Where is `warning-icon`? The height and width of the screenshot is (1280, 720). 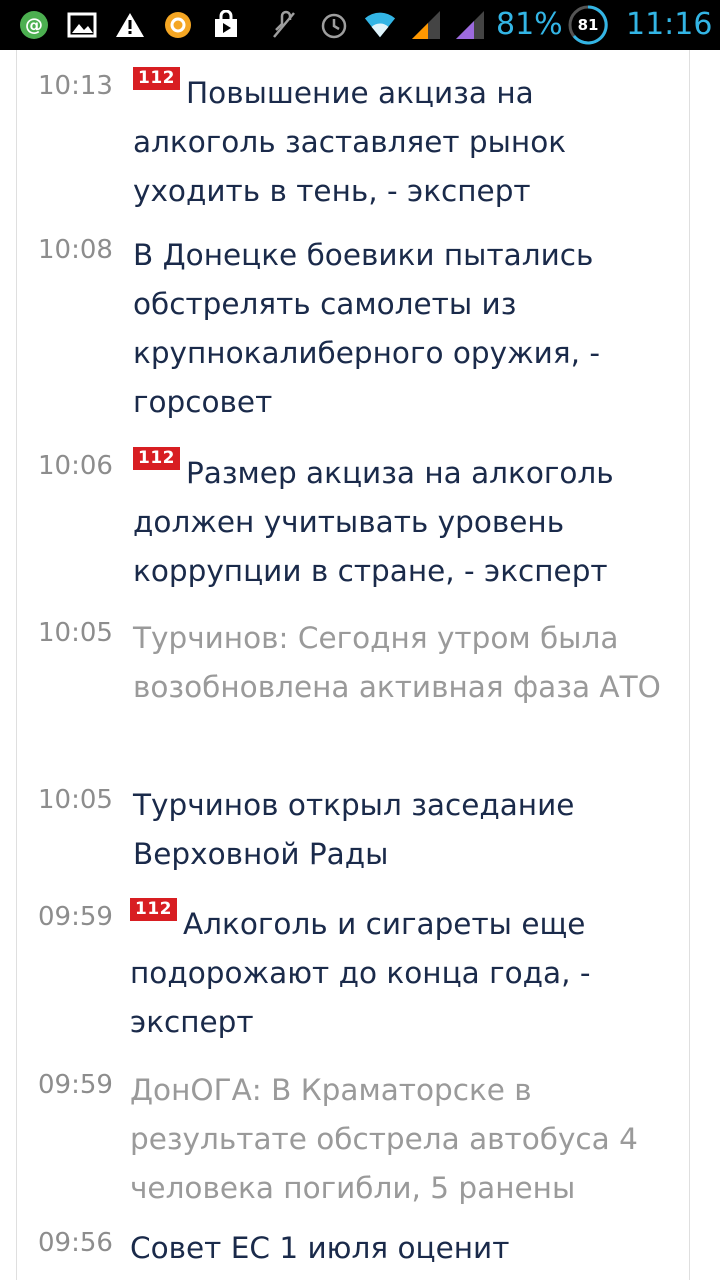 warning-icon is located at coordinates (130, 25).